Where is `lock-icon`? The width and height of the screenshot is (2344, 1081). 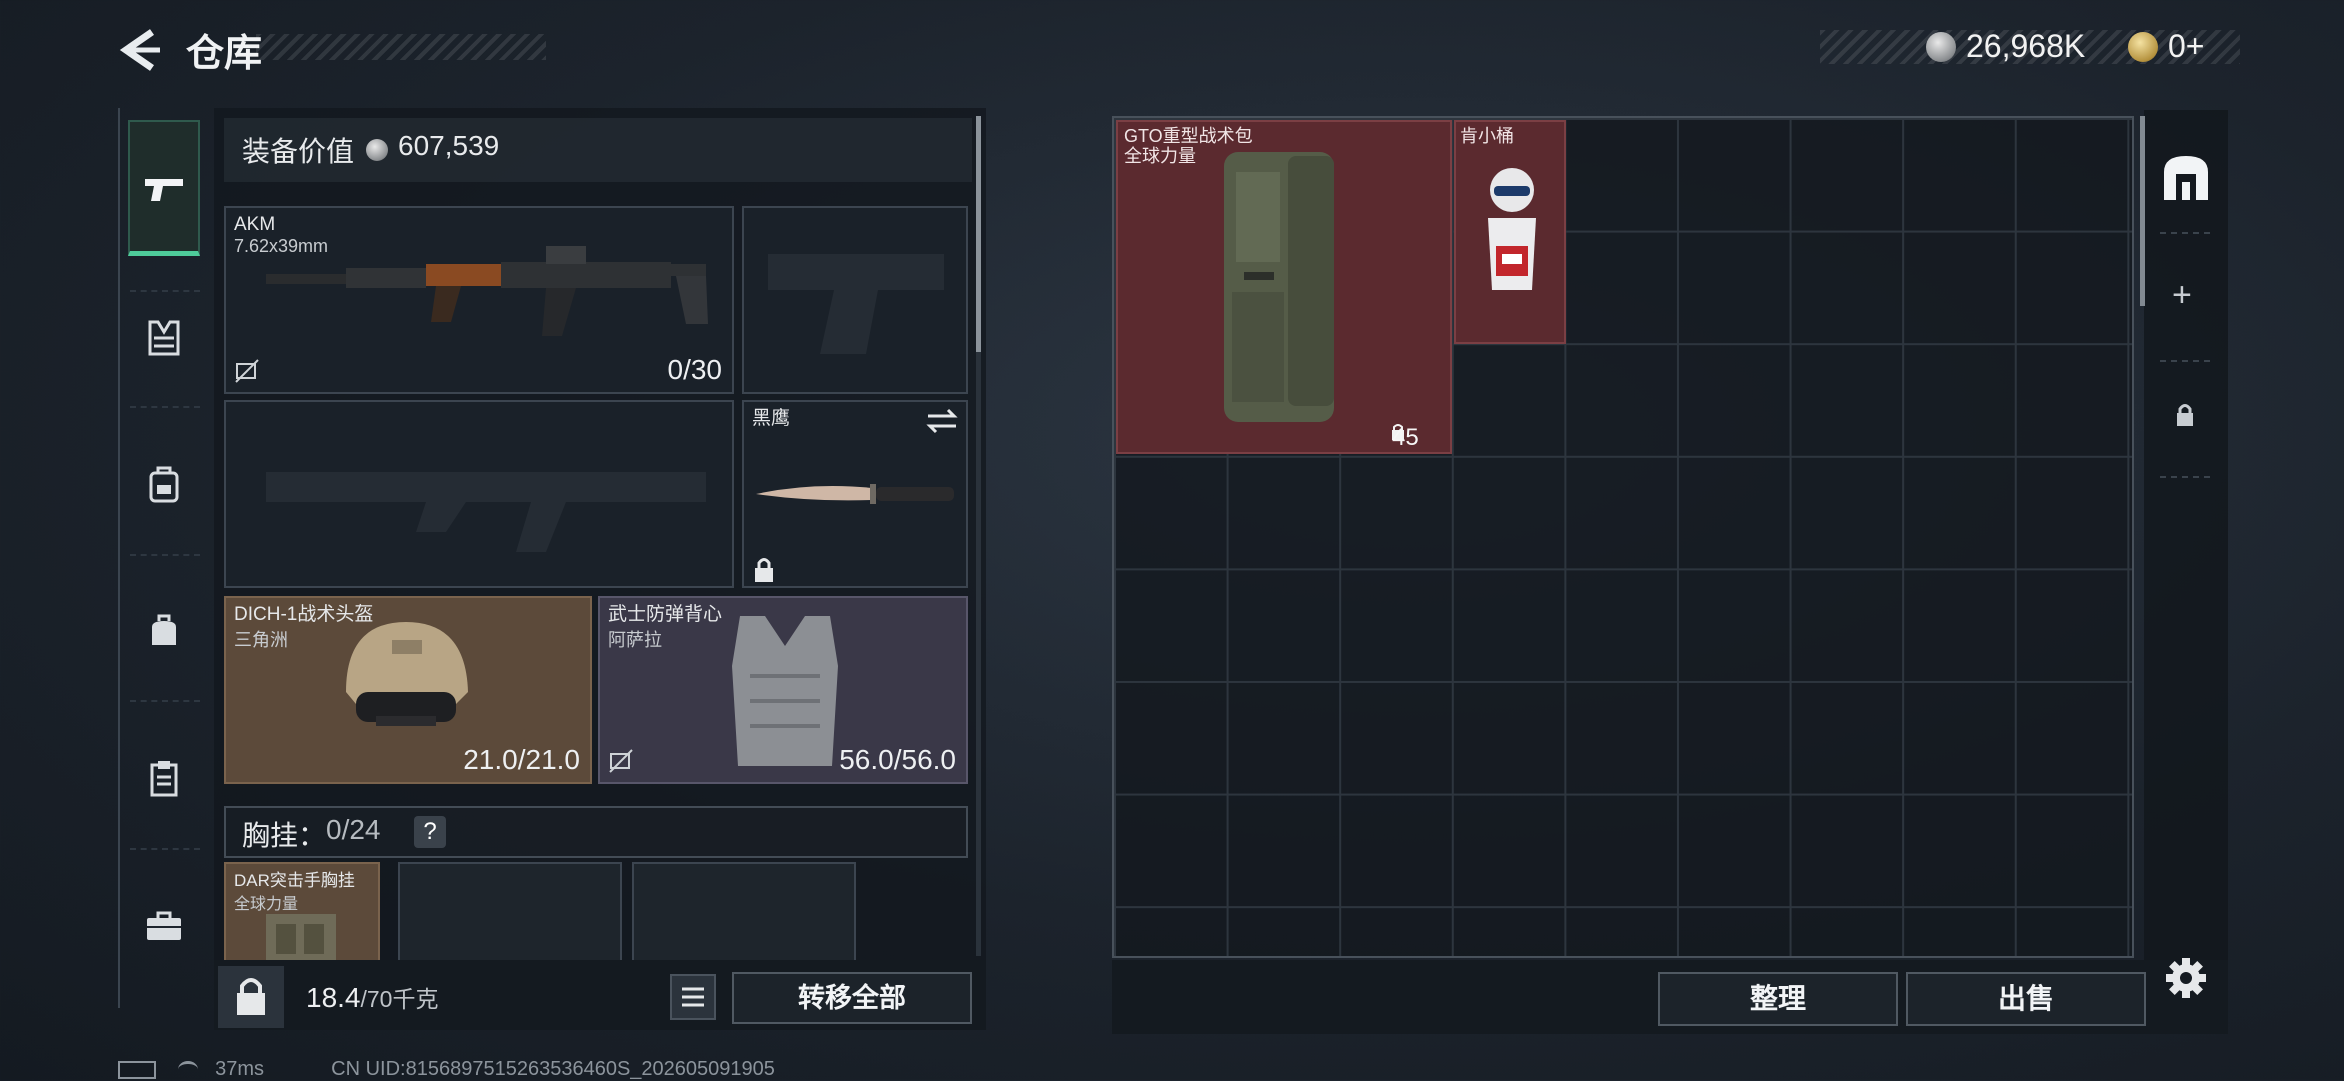 lock-icon is located at coordinates (765, 569).